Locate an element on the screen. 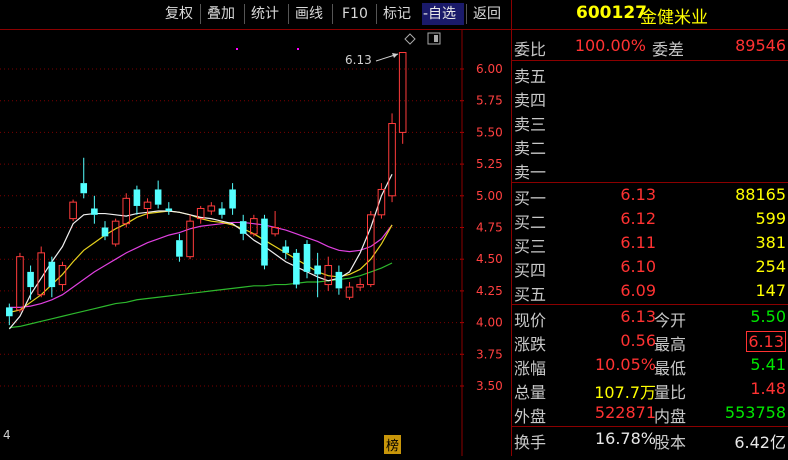 Image resolution: width=788 pixels, height=460 pixels. buy-row: 买三 6.11 381 is located at coordinates (650, 243).